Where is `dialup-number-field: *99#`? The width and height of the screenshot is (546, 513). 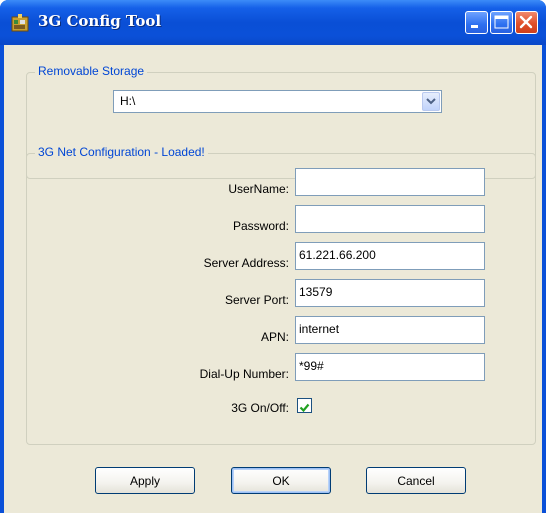
dialup-number-field: *99# is located at coordinates (390, 367).